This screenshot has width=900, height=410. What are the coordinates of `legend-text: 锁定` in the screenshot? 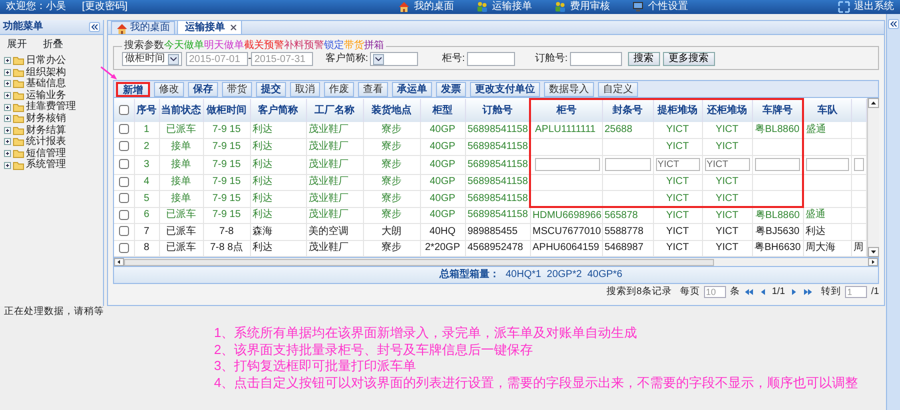 It's located at (334, 45).